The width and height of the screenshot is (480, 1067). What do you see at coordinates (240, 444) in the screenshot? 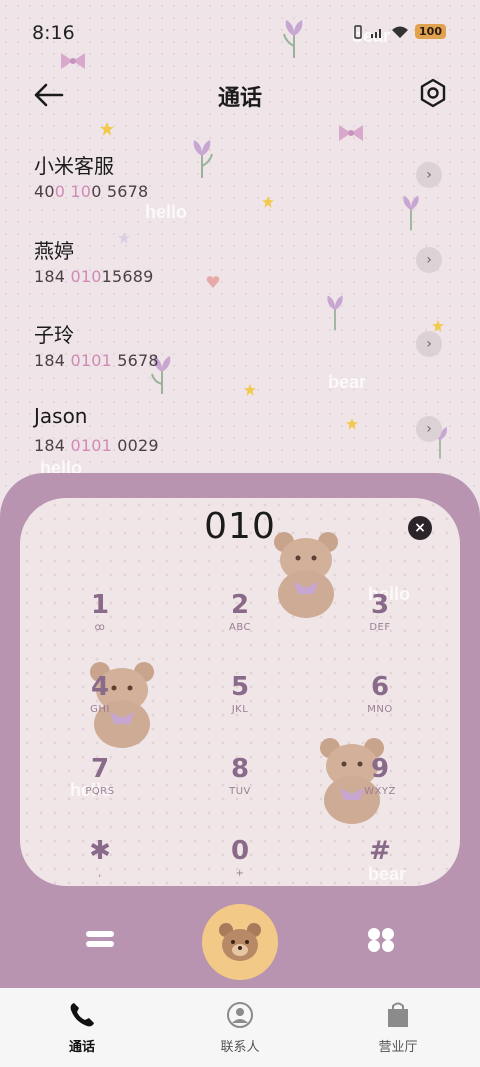
I see `contact-row: Jason 184 0101 0029 ›` at bounding box center [240, 444].